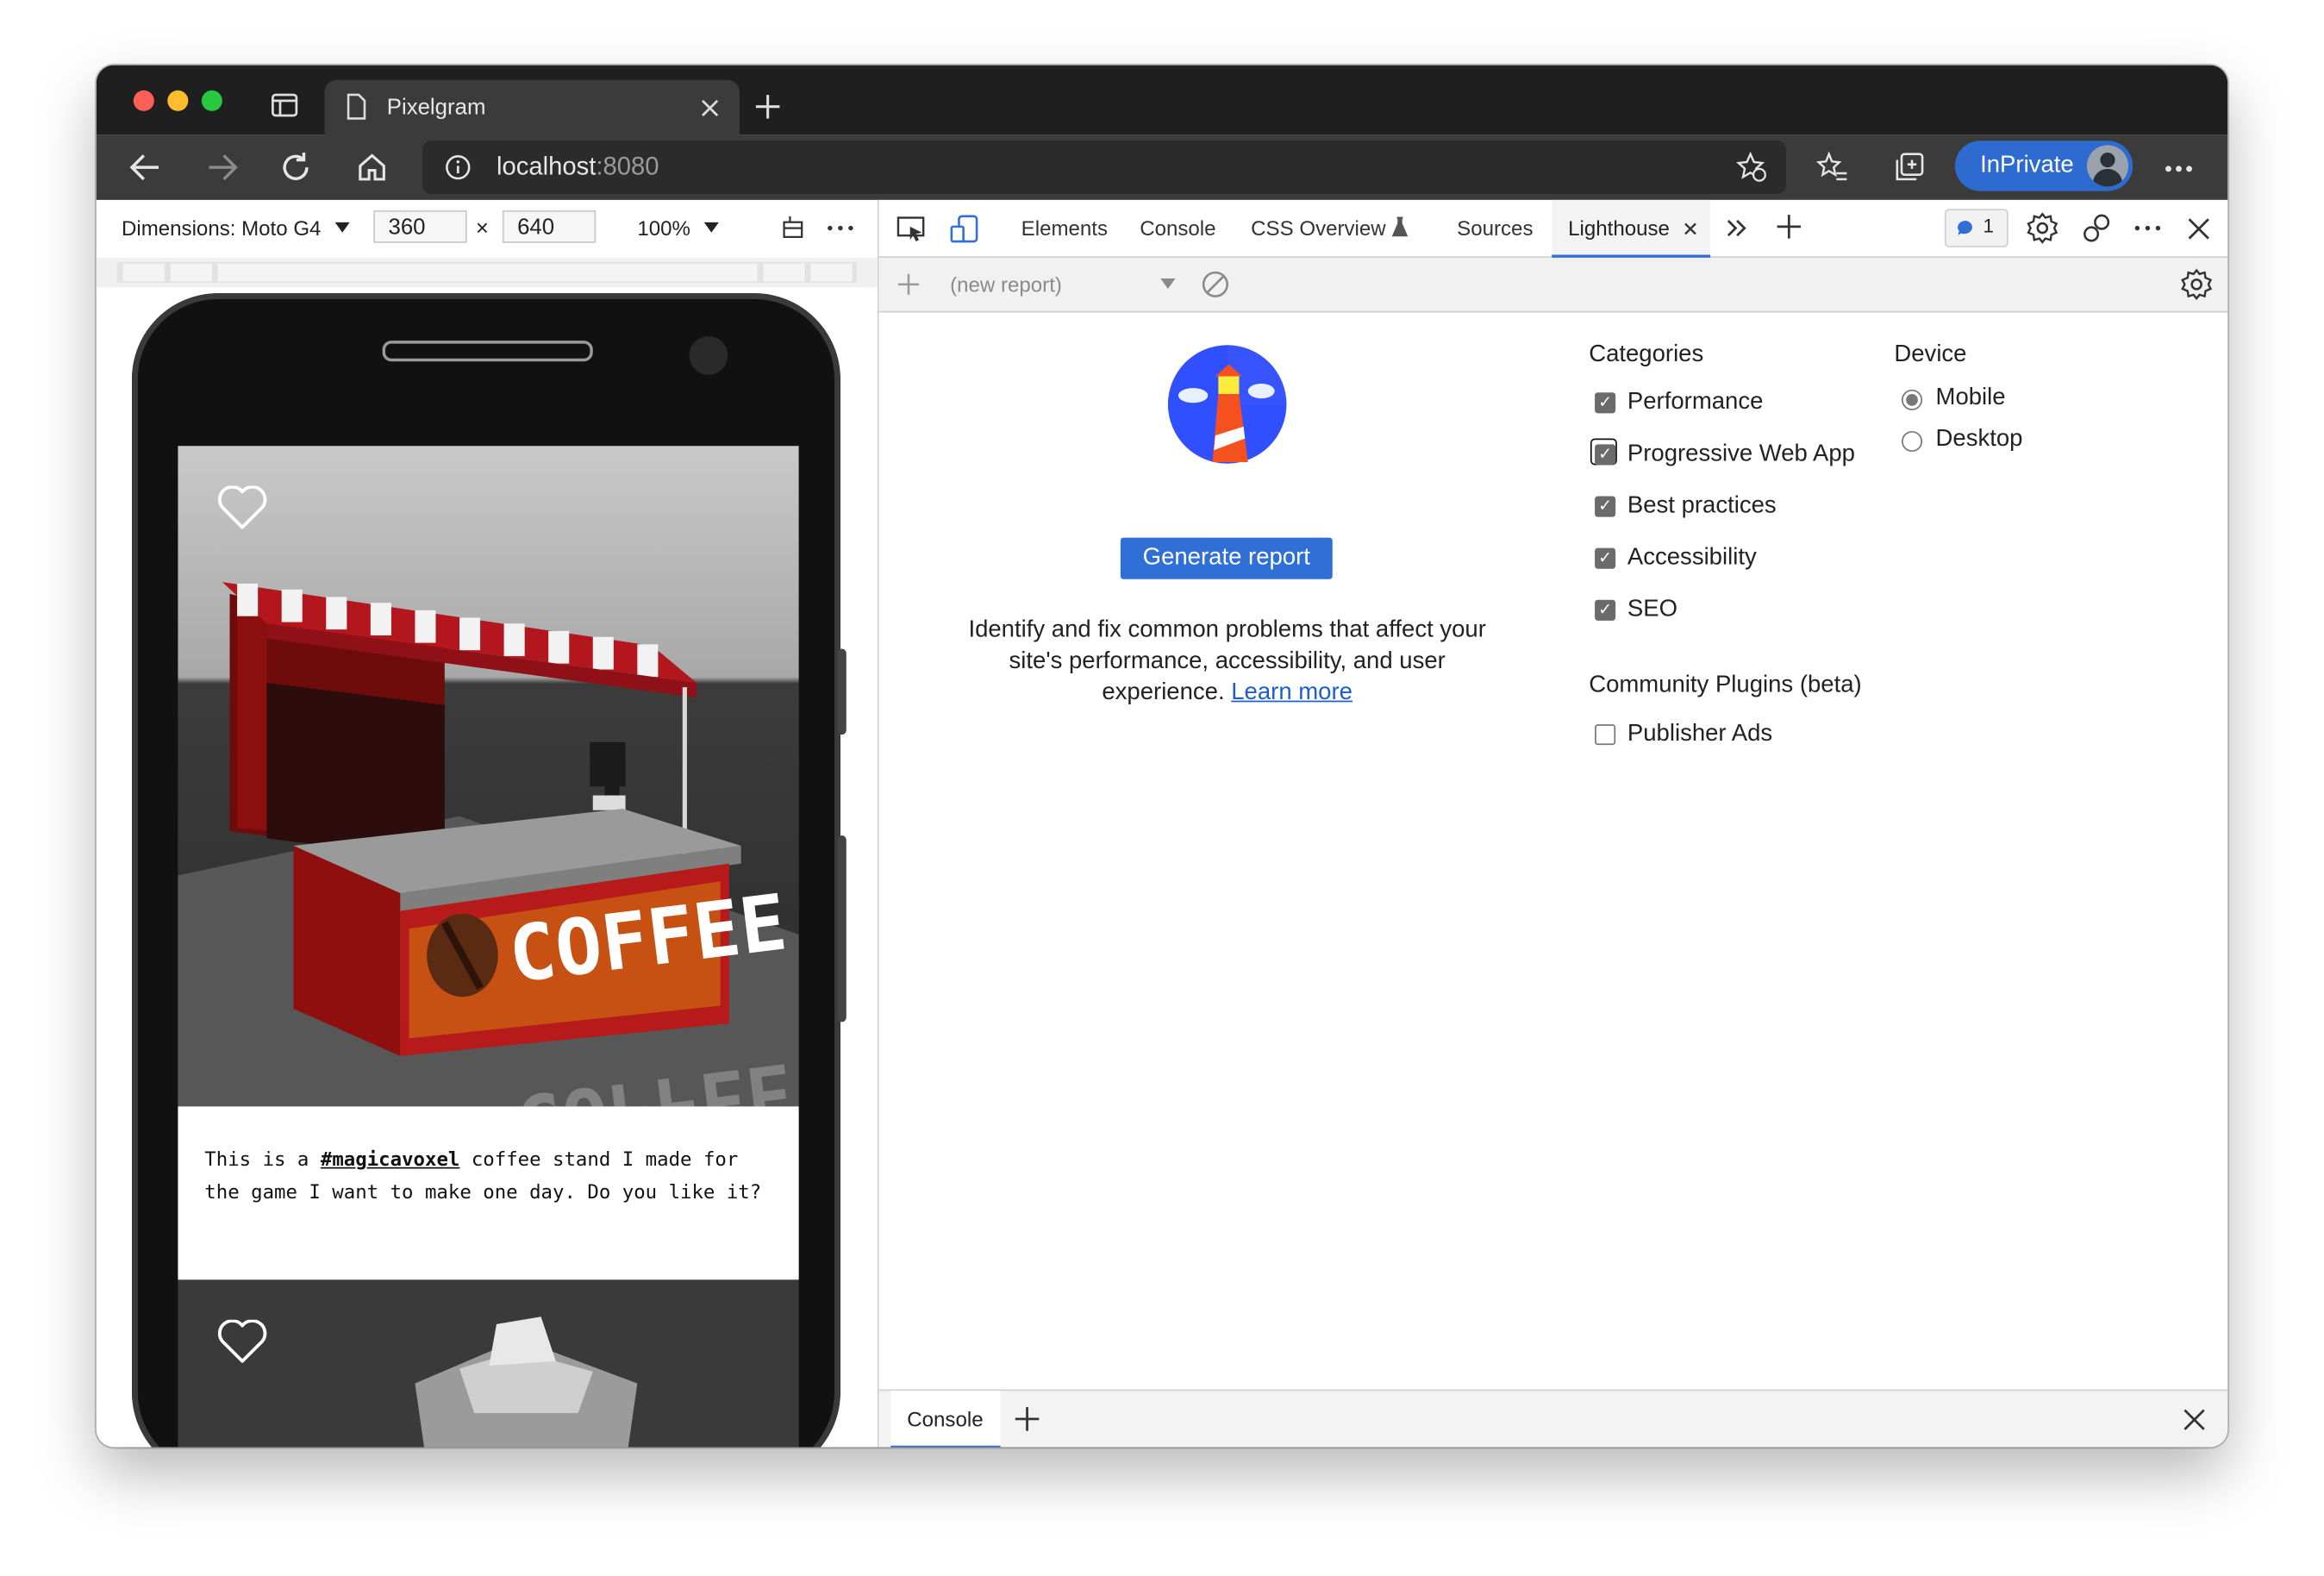  Describe the element at coordinates (390, 1160) in the screenshot. I see `hashtag-link: #magicavoxel` at that location.